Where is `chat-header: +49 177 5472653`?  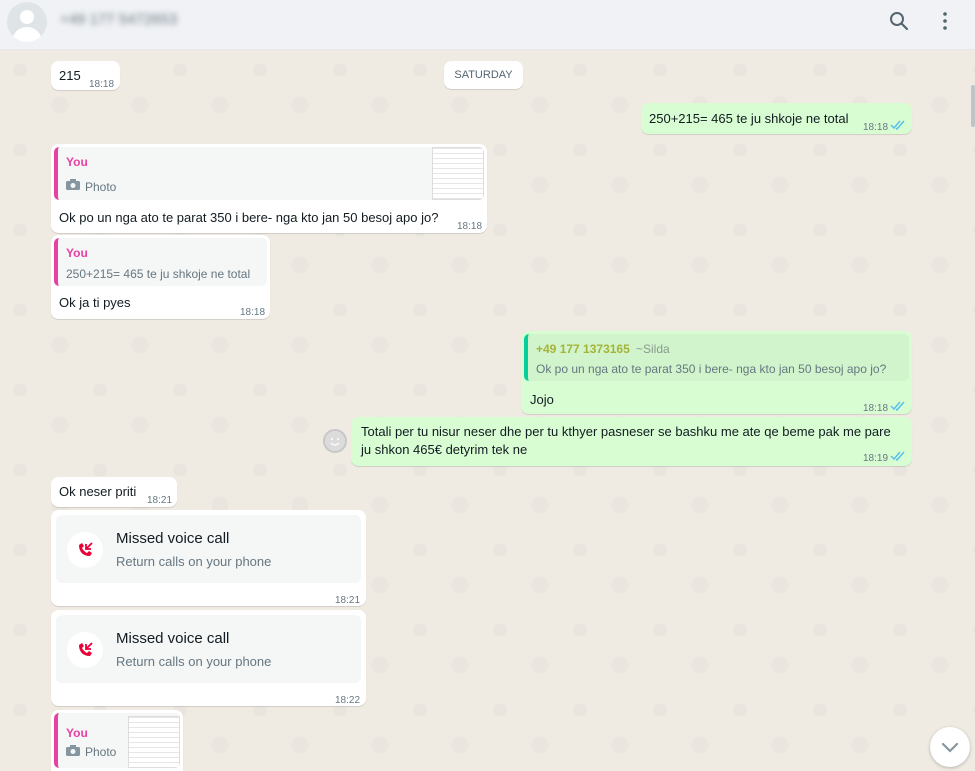
chat-header: +49 177 5472653 is located at coordinates (487, 25).